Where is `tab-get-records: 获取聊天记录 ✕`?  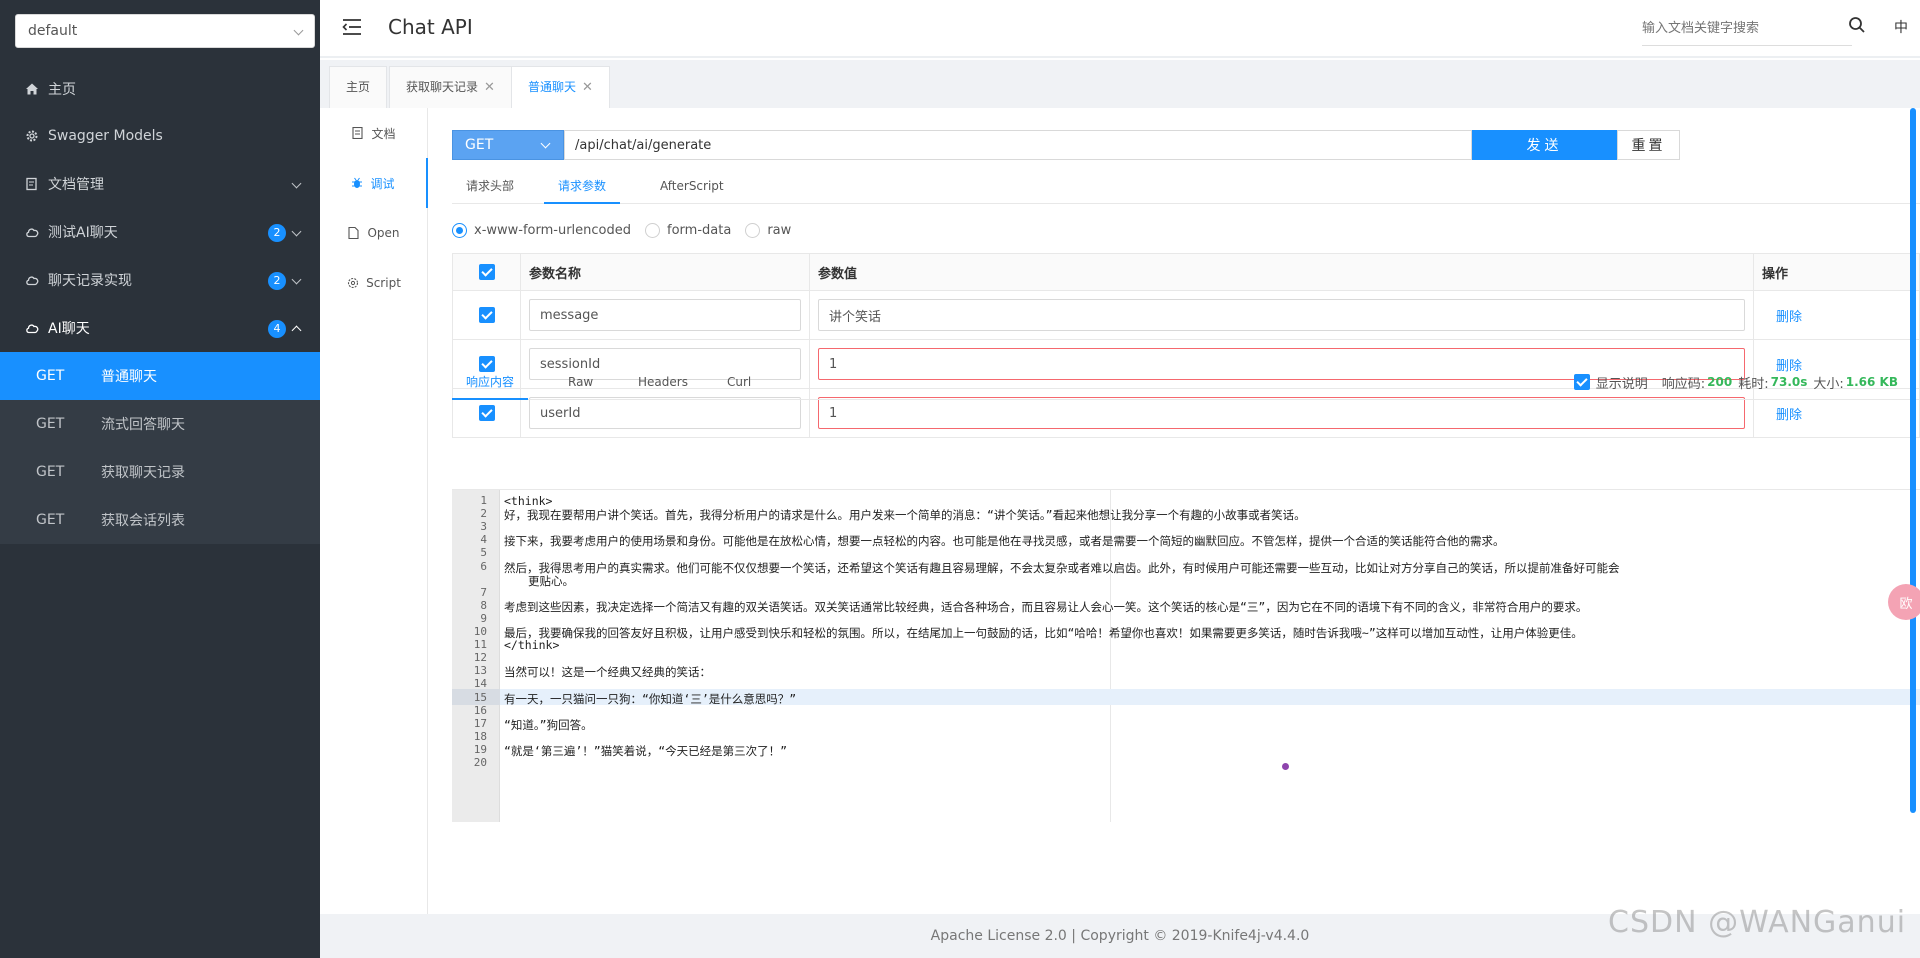
tab-get-records: 获取聊天记录 ✕ is located at coordinates (450, 87).